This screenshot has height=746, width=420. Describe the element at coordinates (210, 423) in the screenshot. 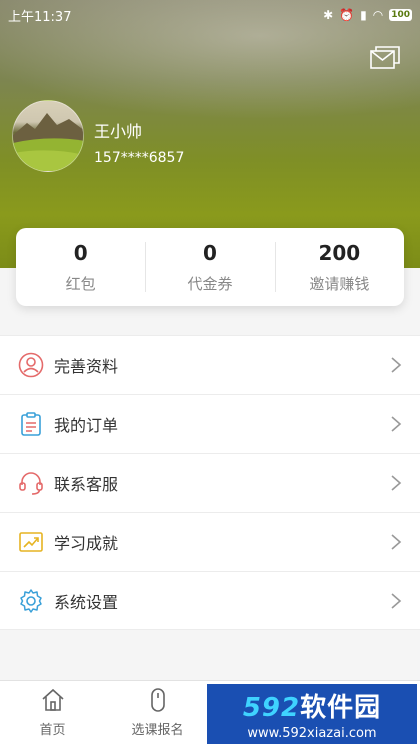

I see `menu-item-orders: 我的订单` at that location.